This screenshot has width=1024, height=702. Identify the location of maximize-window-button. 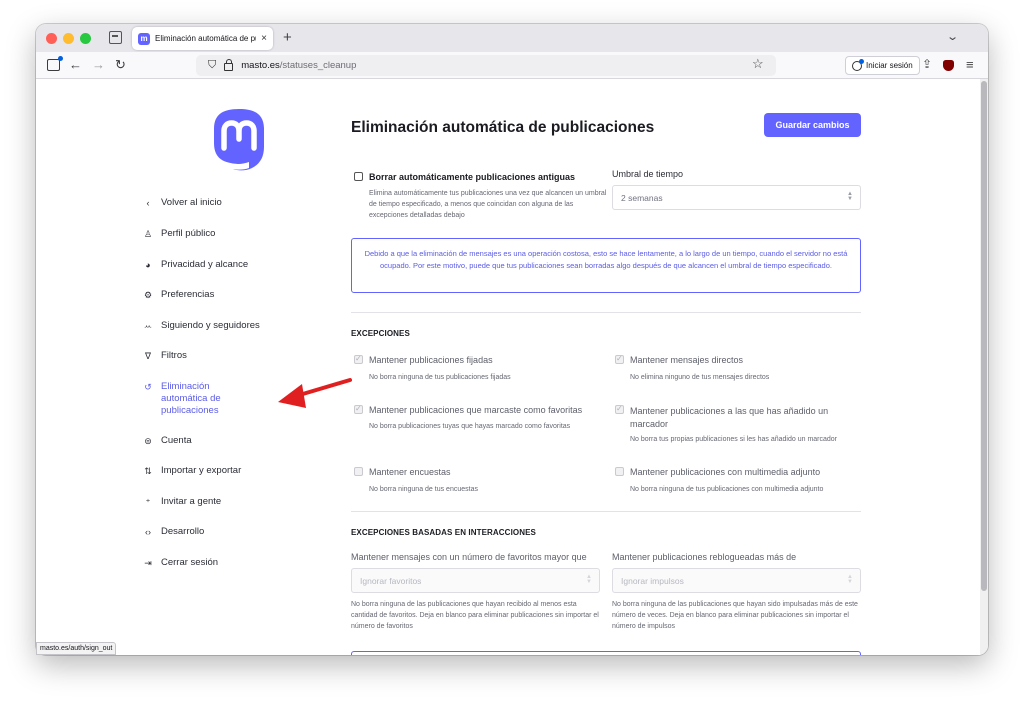
(85, 38).